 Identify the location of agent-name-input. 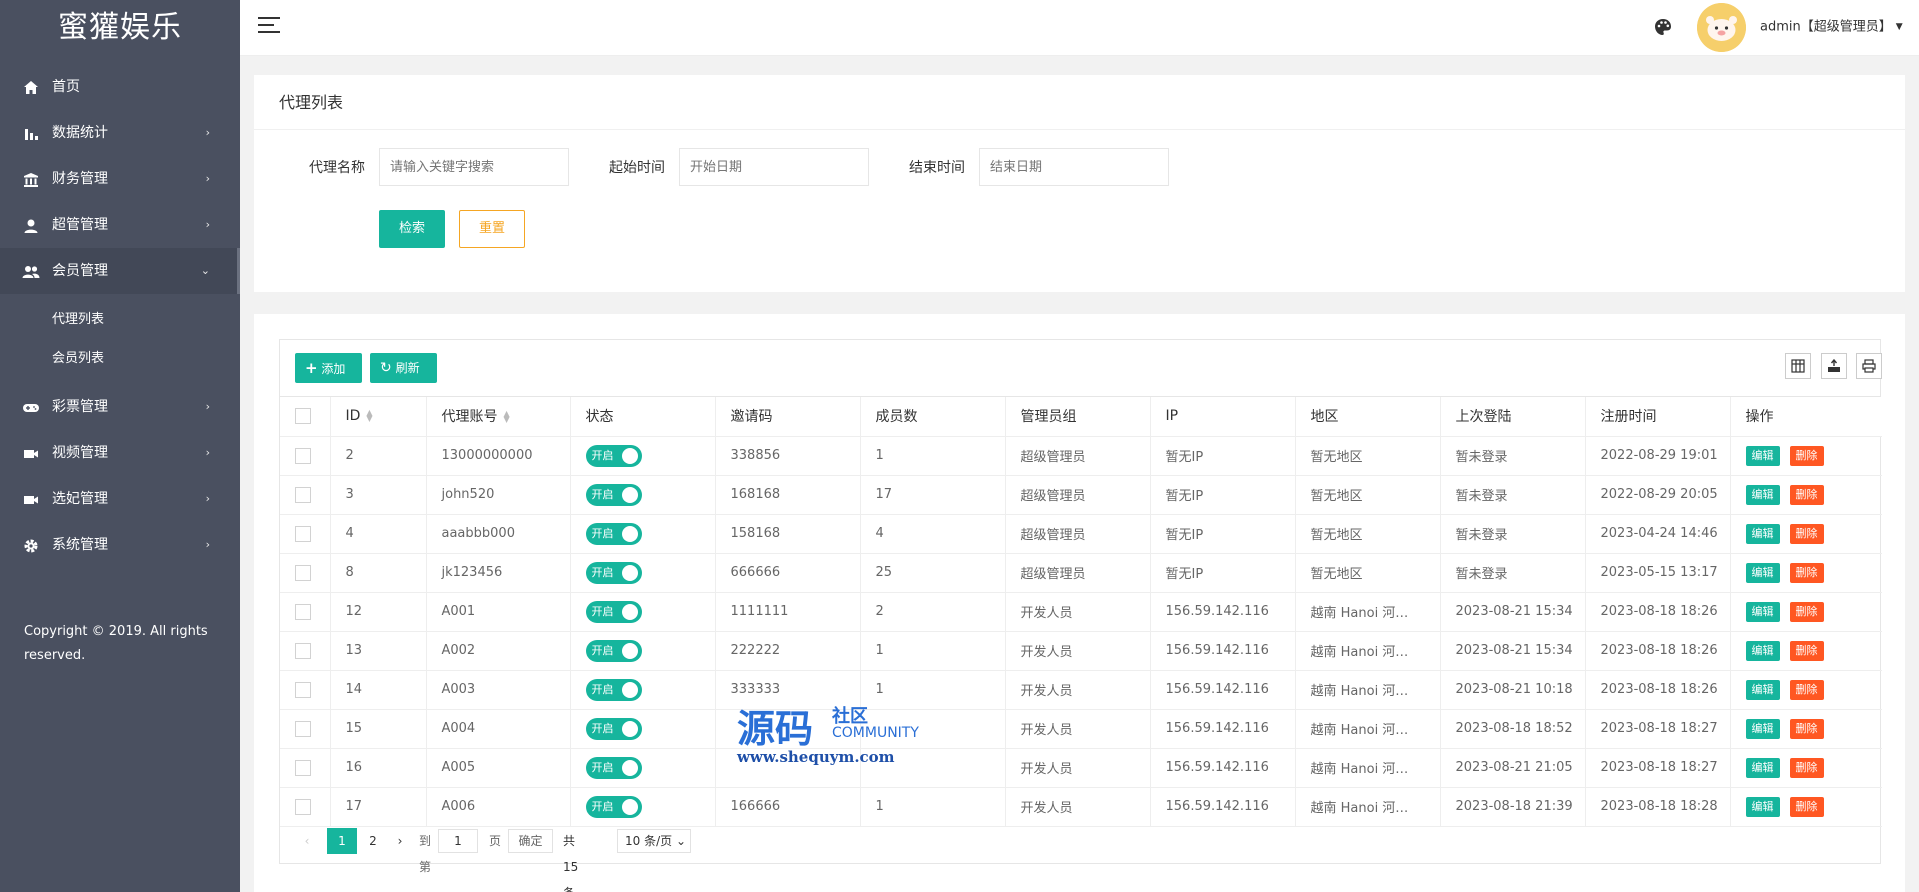
(474, 167).